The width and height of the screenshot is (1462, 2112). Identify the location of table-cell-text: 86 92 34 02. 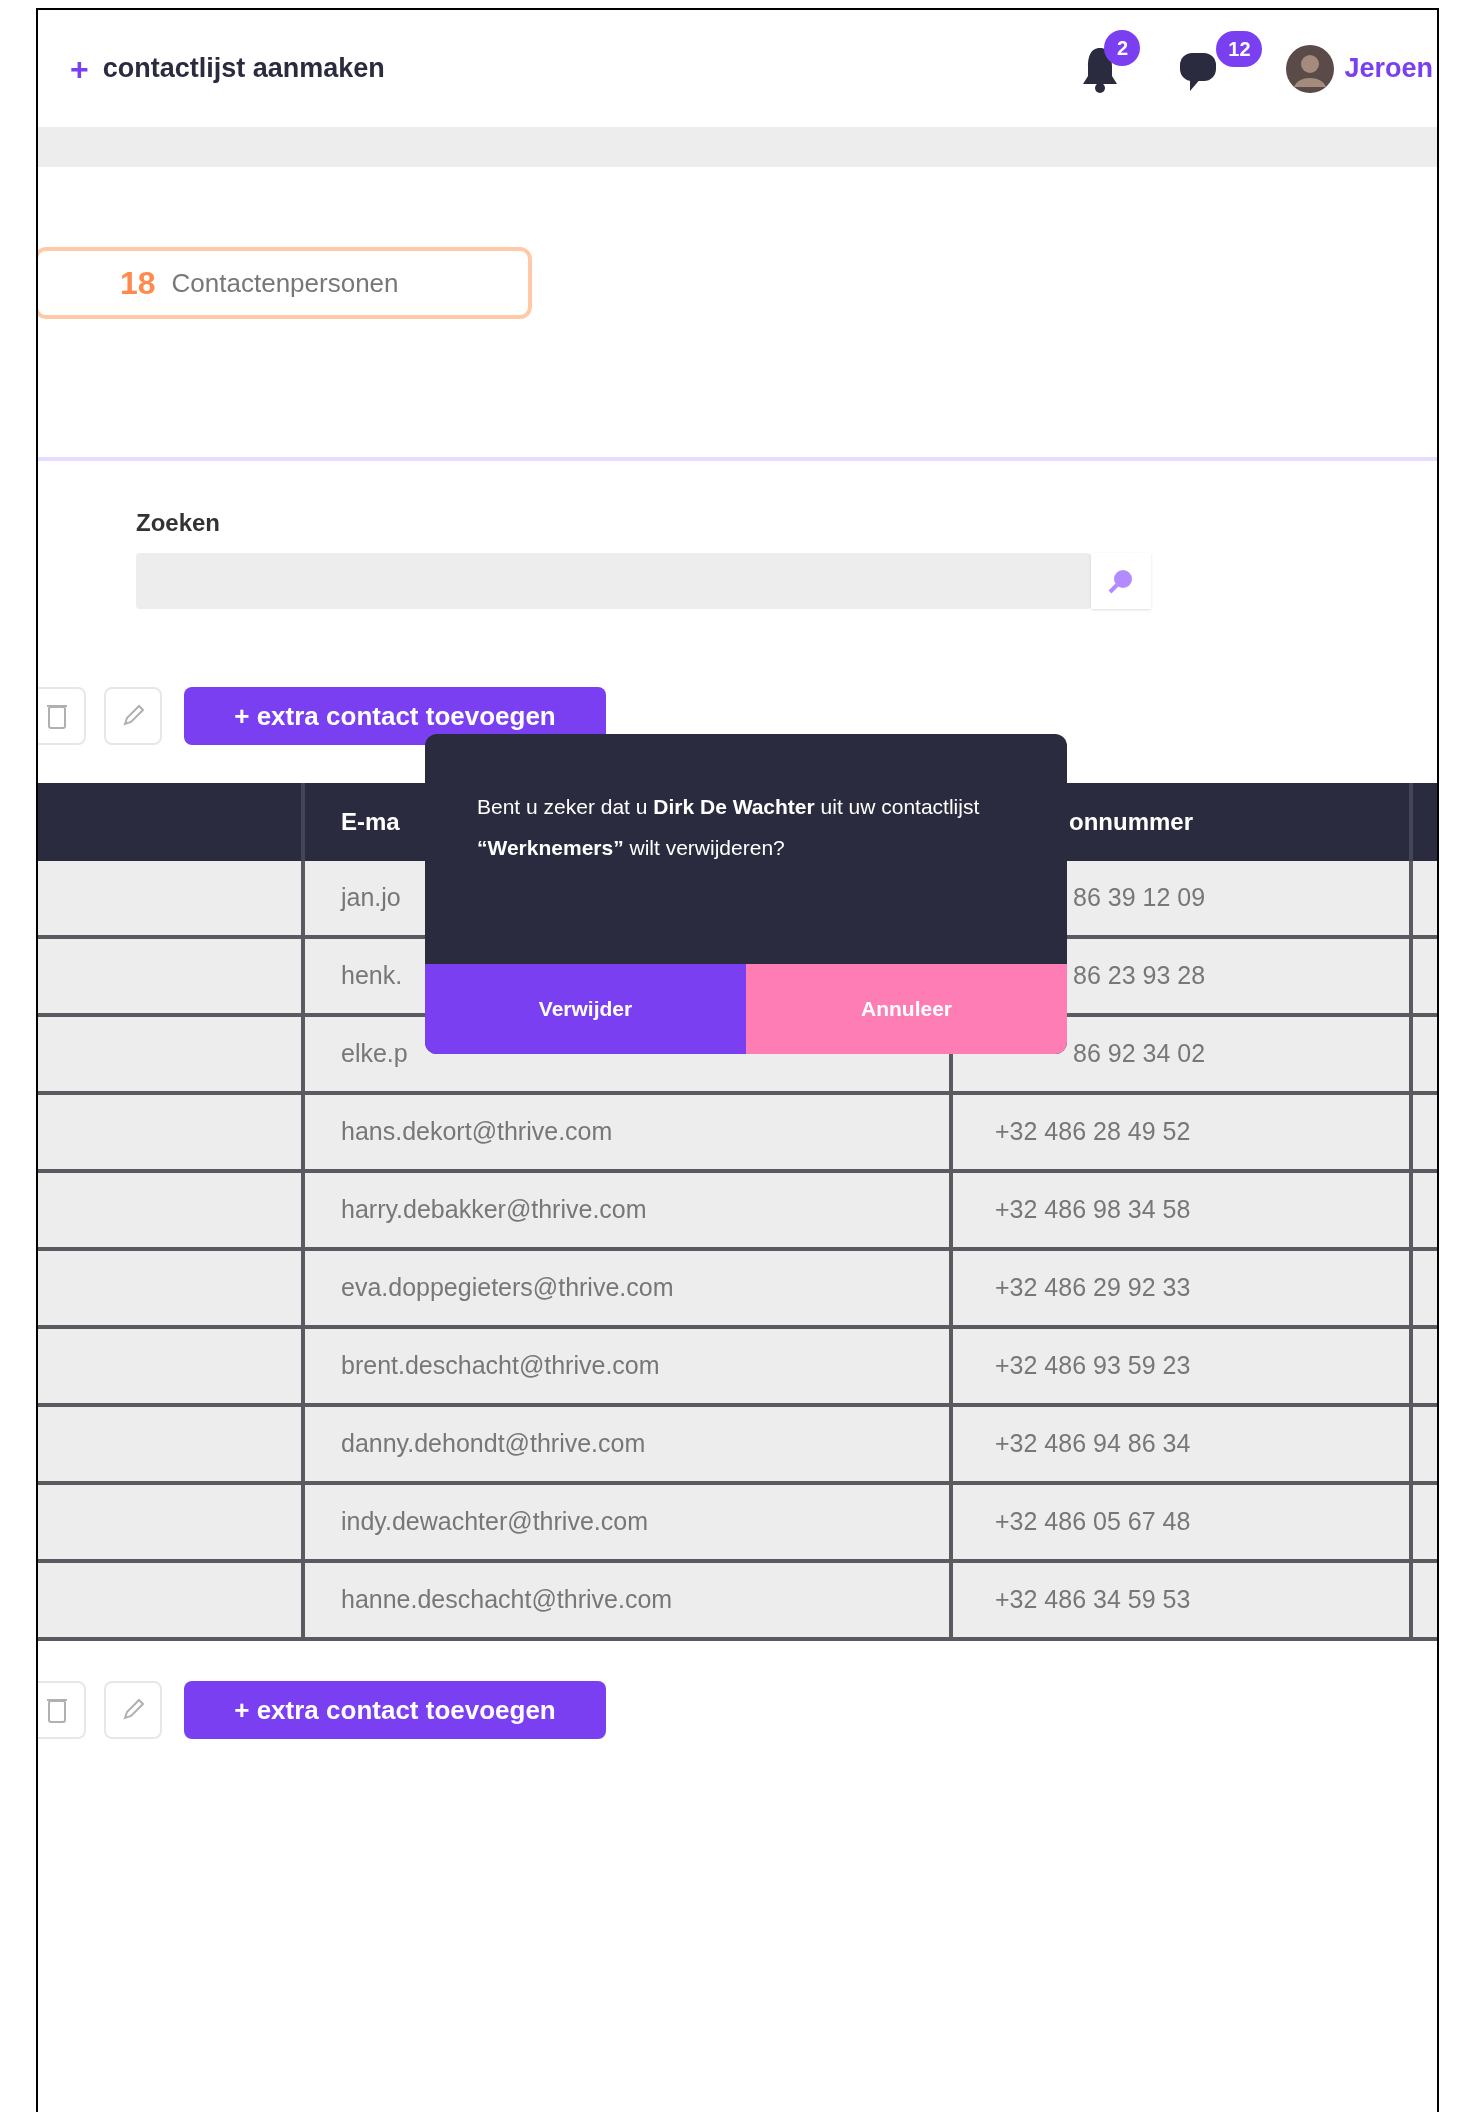
(1139, 1054).